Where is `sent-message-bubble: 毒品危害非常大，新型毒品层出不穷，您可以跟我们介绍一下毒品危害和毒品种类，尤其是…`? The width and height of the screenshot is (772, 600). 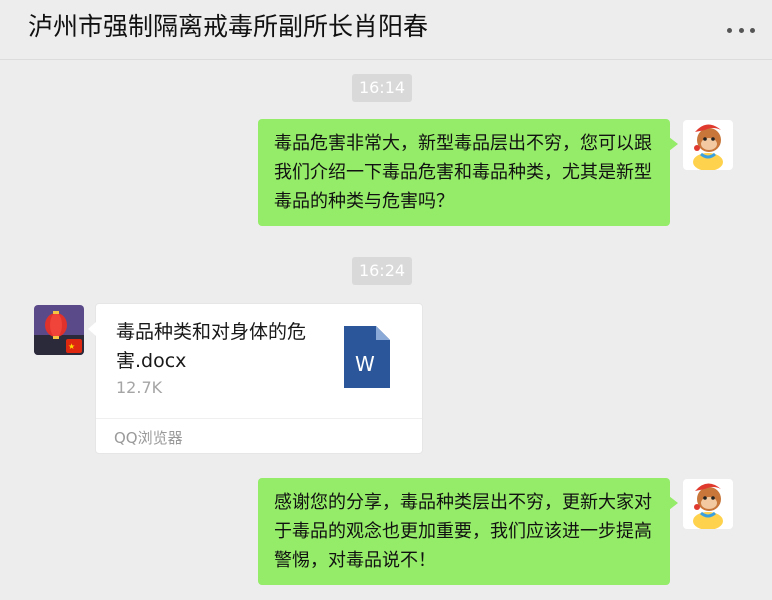
sent-message-bubble: 毒品危害非常大，新型毒品层出不穷，您可以跟我们介绍一下毒品危害和毒品种类，尤其是… is located at coordinates (468, 172).